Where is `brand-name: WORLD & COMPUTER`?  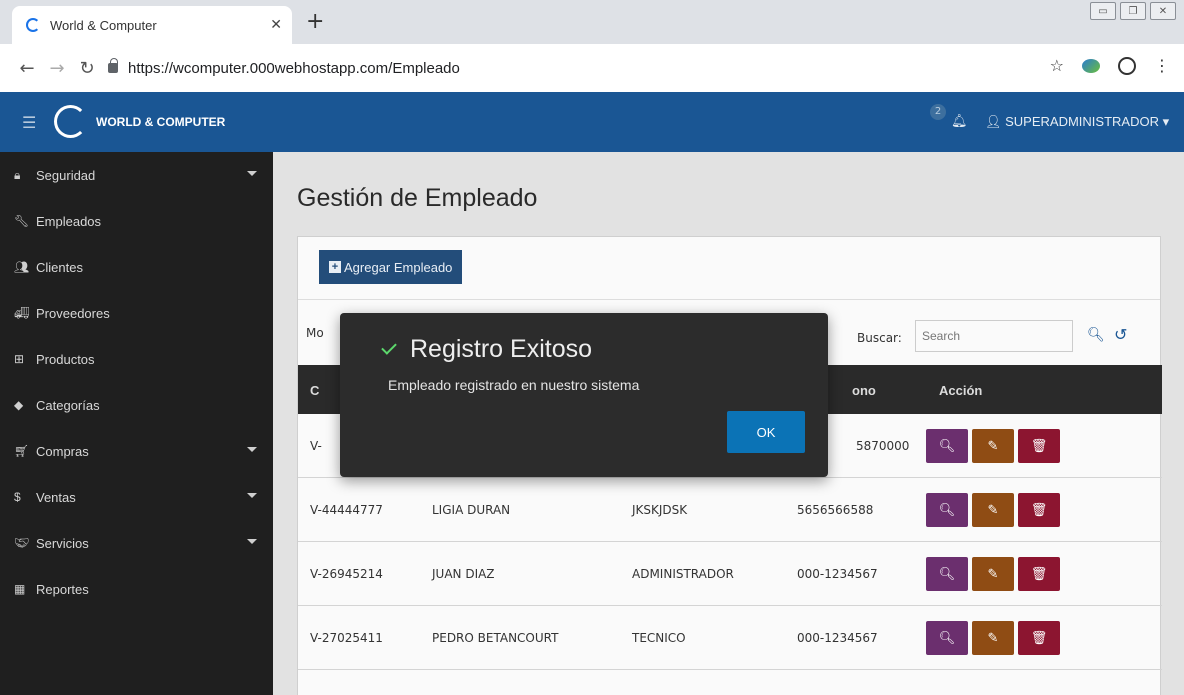 brand-name: WORLD & COMPUTER is located at coordinates (161, 122).